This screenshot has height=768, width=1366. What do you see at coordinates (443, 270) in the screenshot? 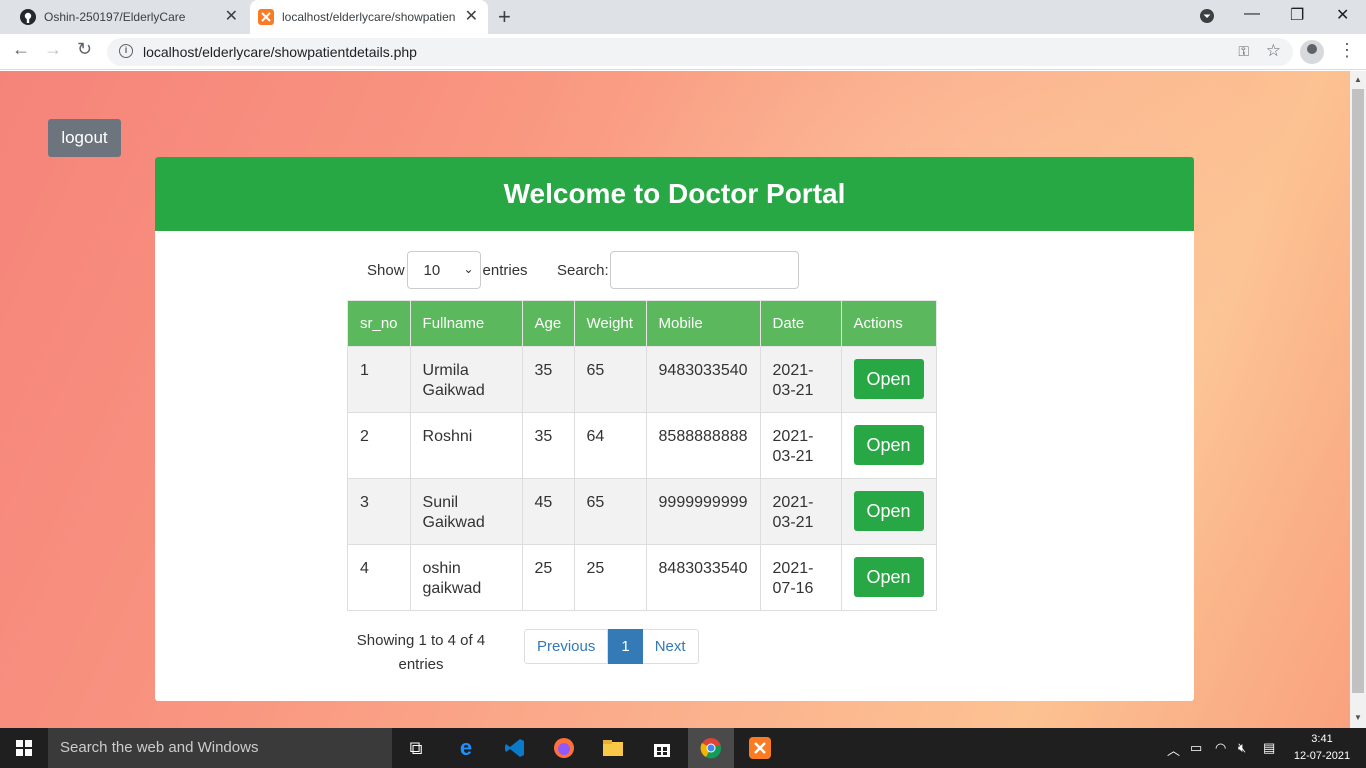
I see `entries-select: 10 ⌄` at bounding box center [443, 270].